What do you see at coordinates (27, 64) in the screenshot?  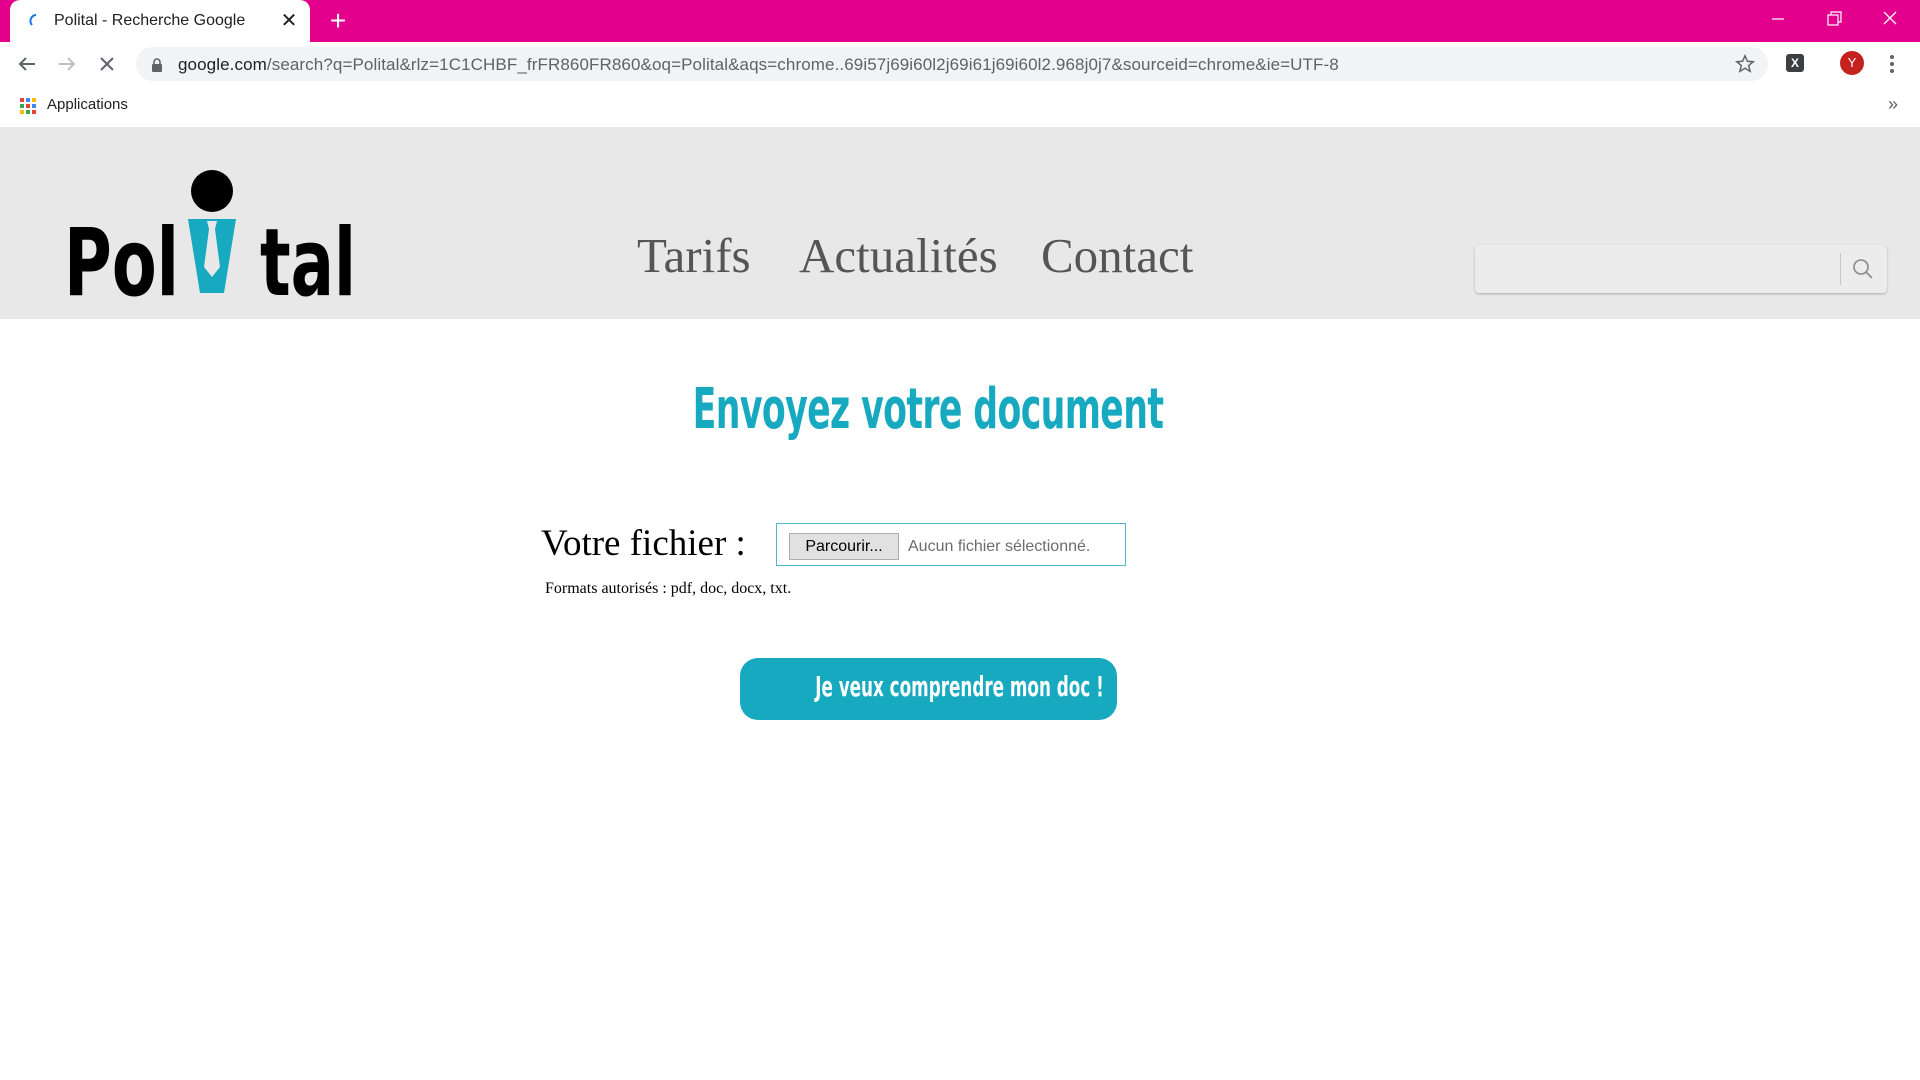 I see `back-arrow-icon` at bounding box center [27, 64].